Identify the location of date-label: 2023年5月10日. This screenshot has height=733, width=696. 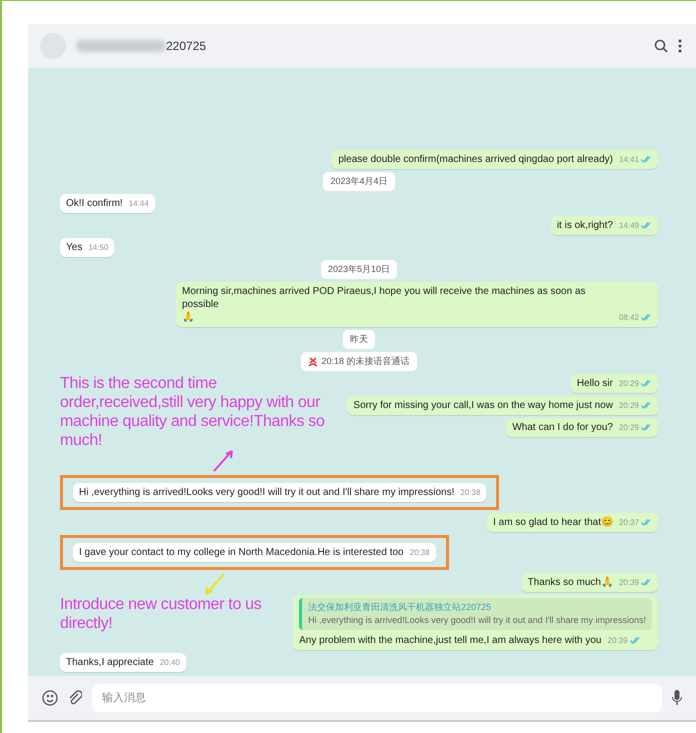
(359, 269).